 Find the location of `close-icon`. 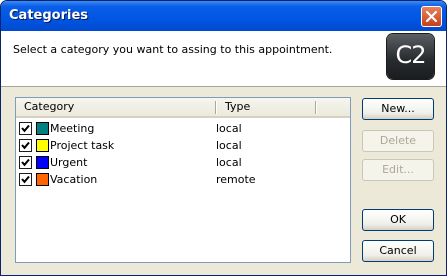

close-icon is located at coordinates (431, 16).